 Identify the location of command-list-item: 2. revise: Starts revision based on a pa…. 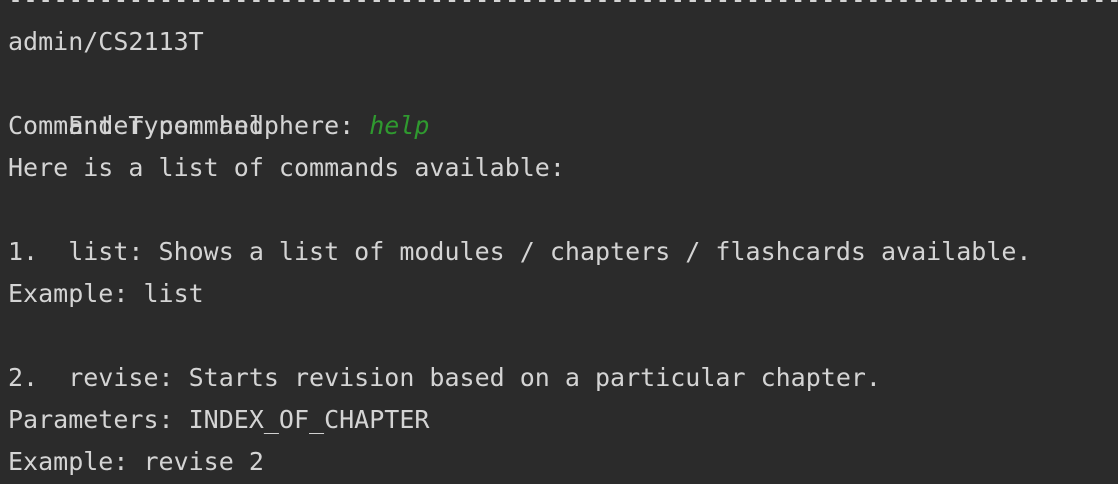
(444, 377).